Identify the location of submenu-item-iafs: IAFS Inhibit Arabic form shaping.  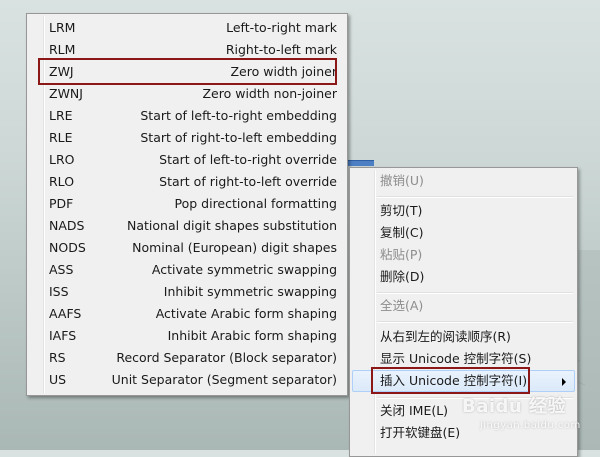
(187, 336).